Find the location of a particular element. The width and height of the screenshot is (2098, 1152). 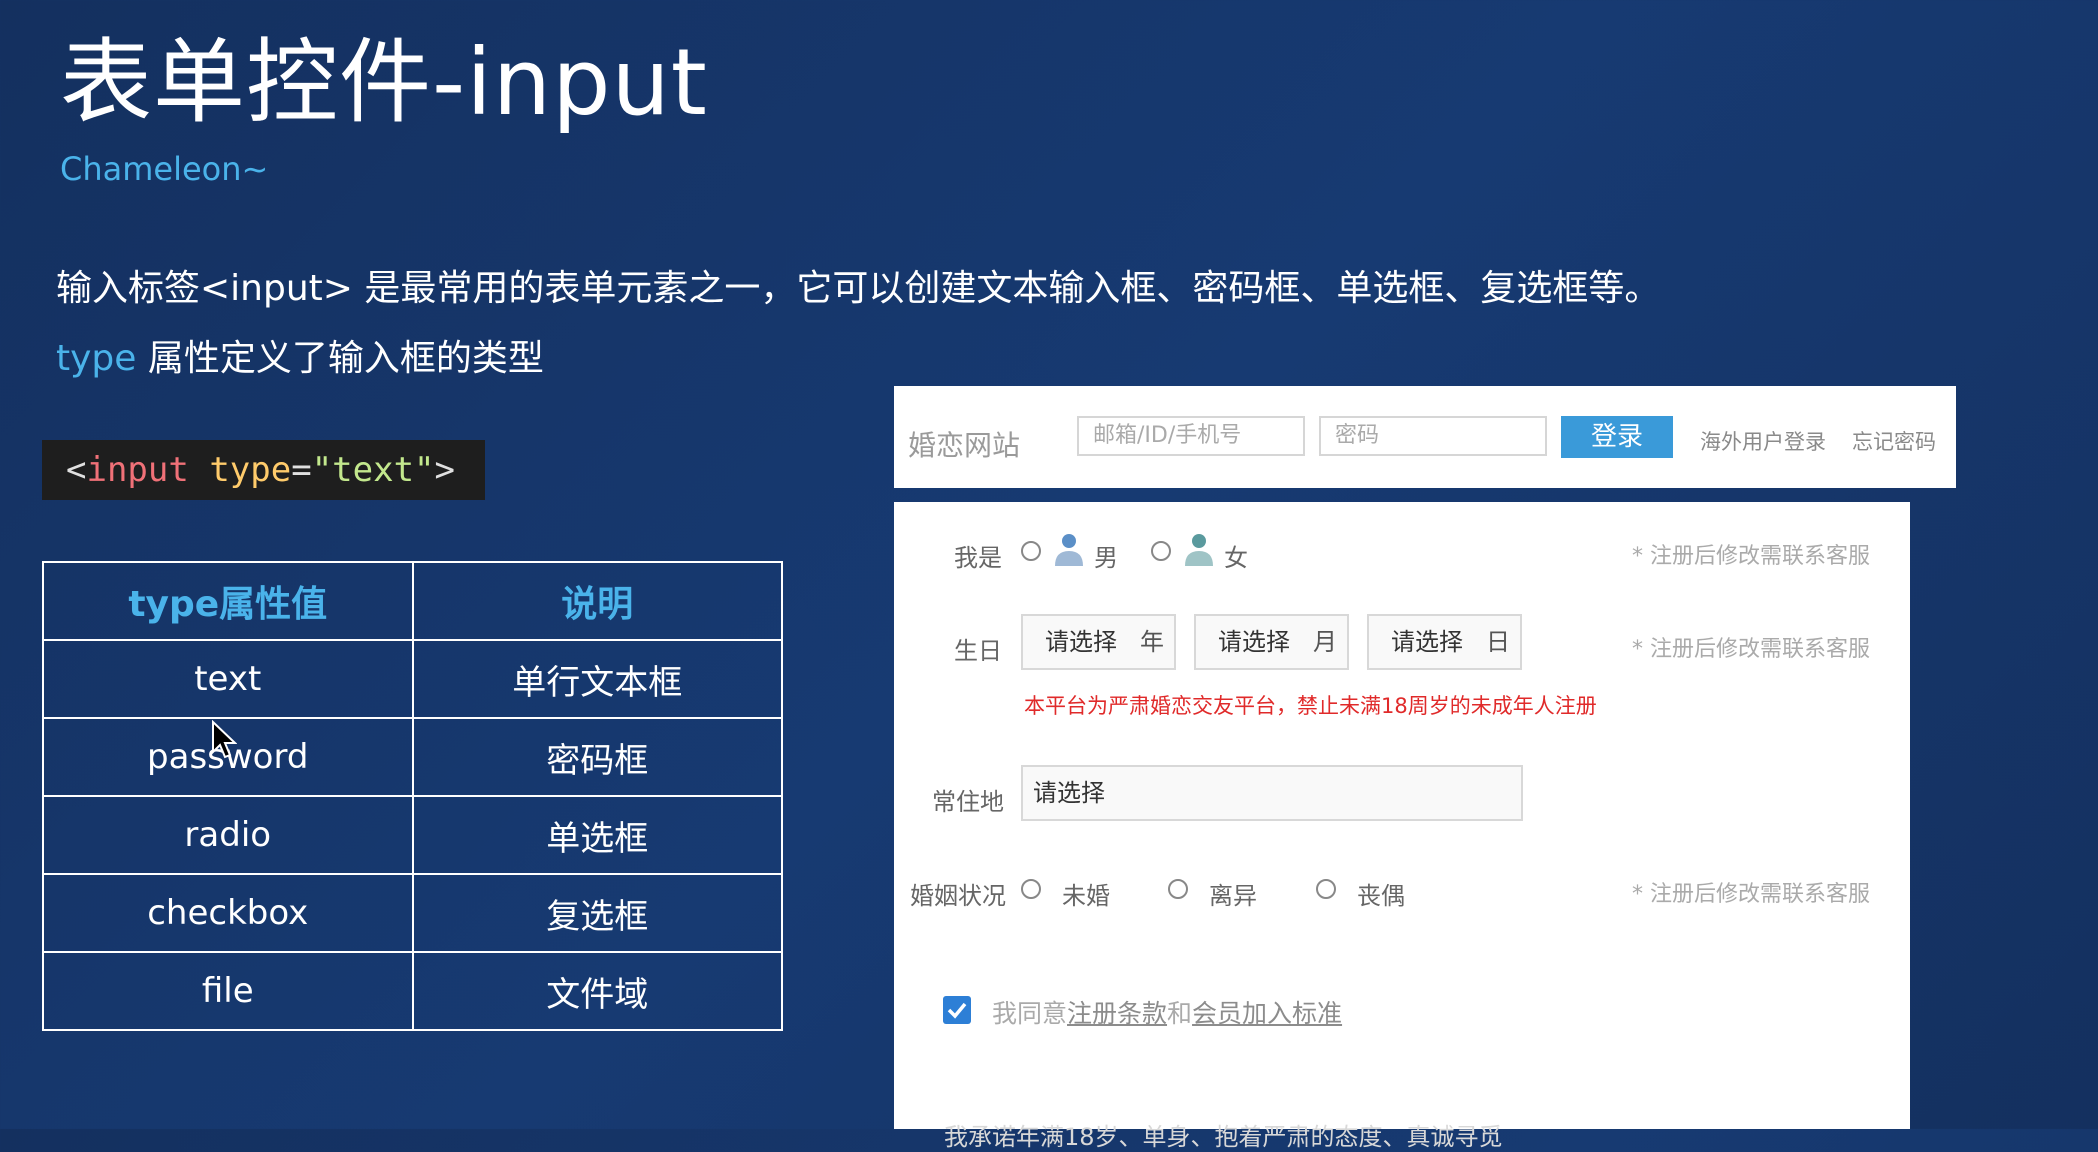

month-select-text: 请选择 is located at coordinates (1254, 642).